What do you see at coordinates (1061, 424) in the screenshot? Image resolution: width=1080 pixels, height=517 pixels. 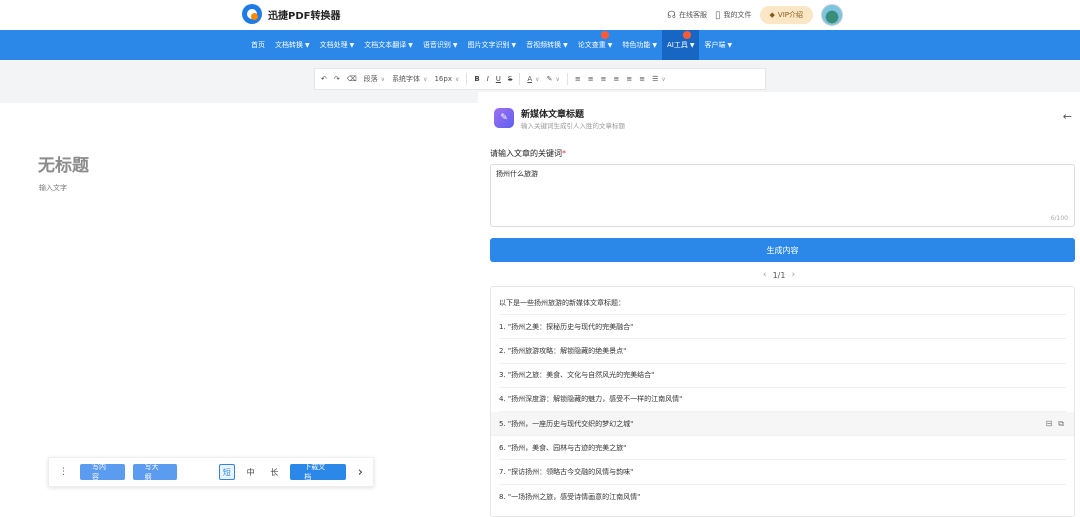 I see `copy-icon: ⧉` at bounding box center [1061, 424].